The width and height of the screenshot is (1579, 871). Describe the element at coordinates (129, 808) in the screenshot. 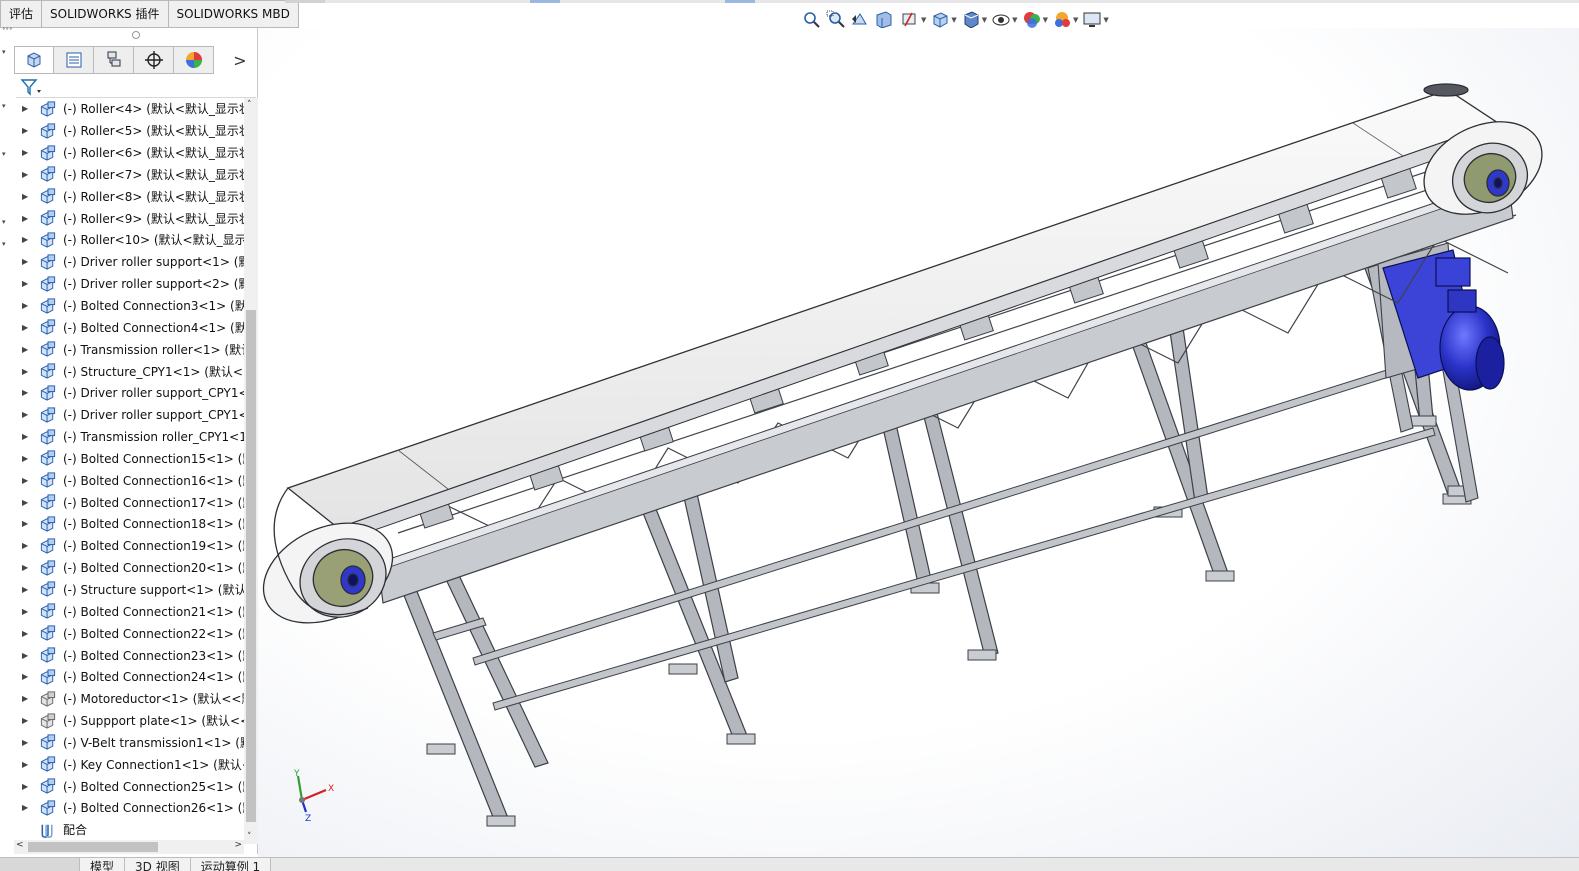

I see `tree-item: ▶ (-) Bolted Connection26<1> (默` at that location.